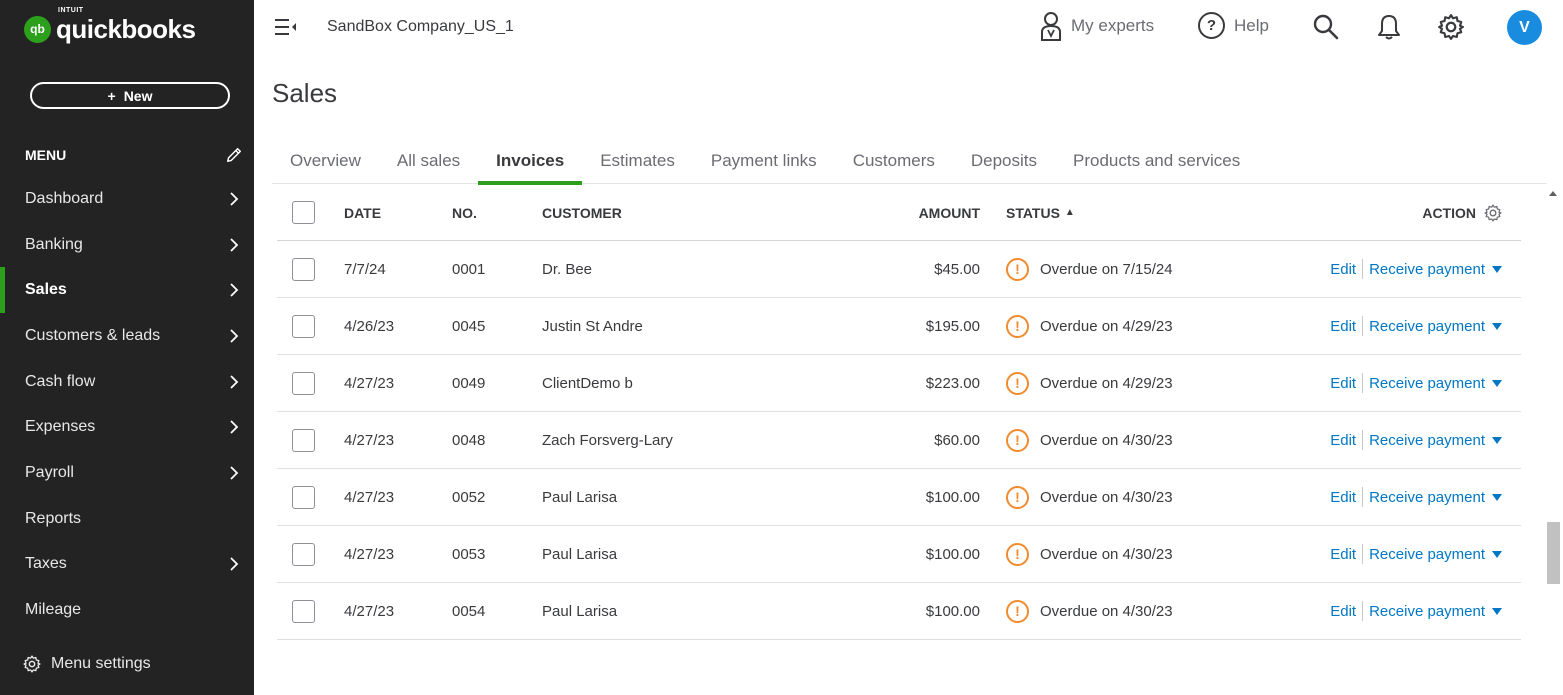 The height and width of the screenshot is (695, 1563). Describe the element at coordinates (1363, 497) in the screenshot. I see `action-divider` at that location.